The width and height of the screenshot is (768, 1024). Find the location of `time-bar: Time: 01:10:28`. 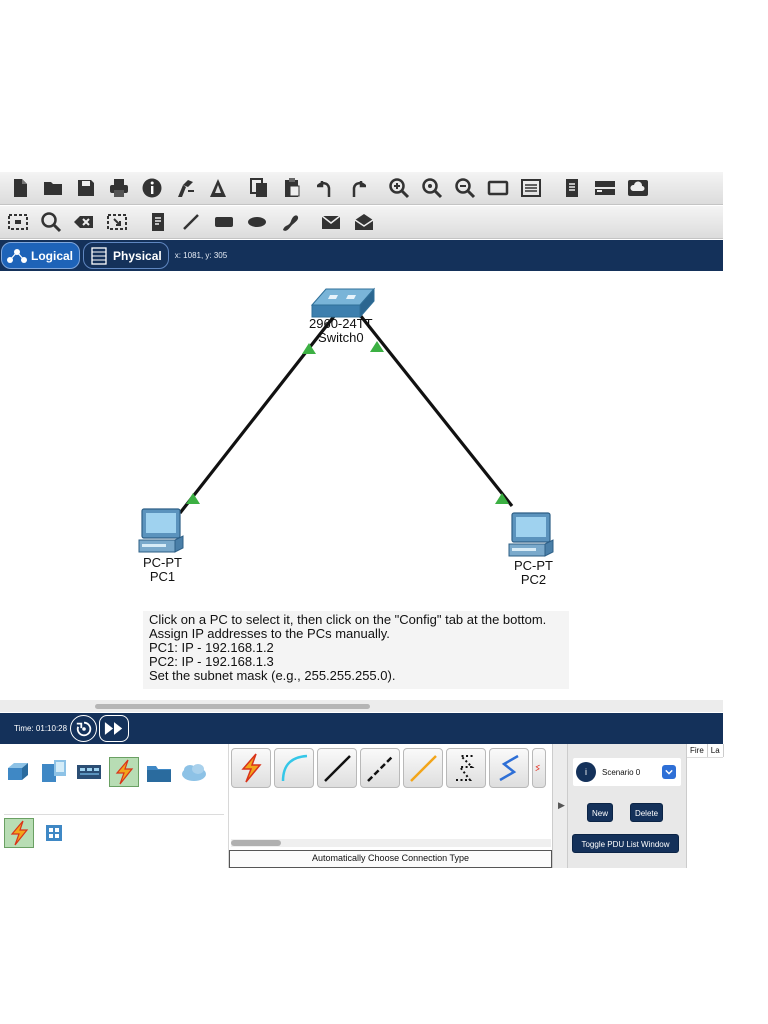

time-bar: Time: 01:10:28 is located at coordinates (361, 728).